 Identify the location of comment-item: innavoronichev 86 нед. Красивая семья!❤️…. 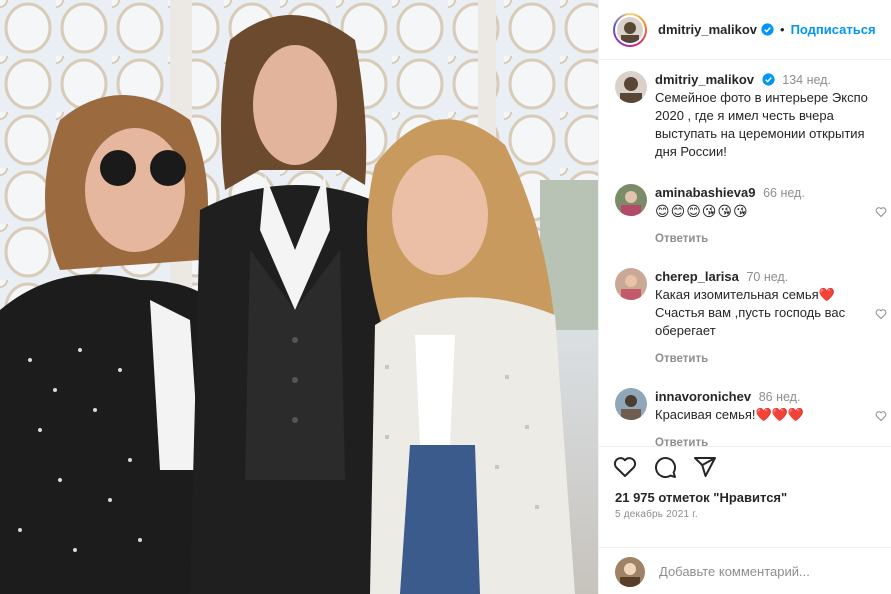
(751, 417).